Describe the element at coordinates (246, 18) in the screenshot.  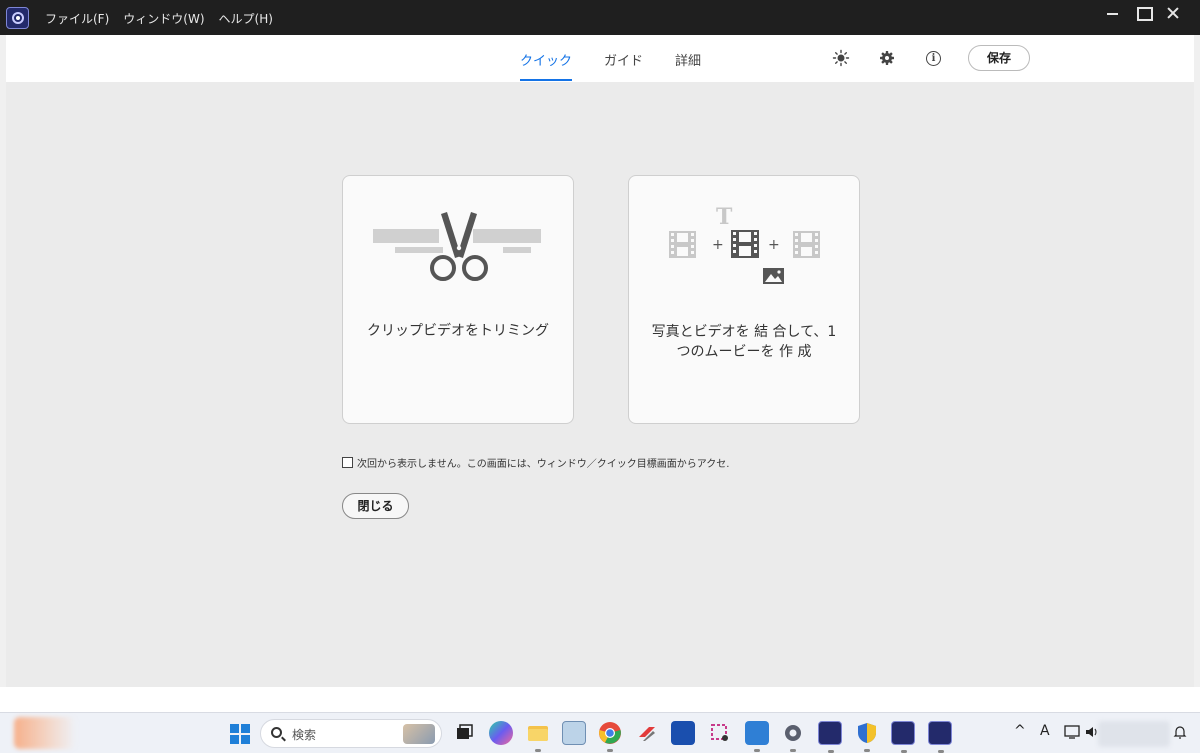
I see `menu-help: ヘルプ(H)` at that location.